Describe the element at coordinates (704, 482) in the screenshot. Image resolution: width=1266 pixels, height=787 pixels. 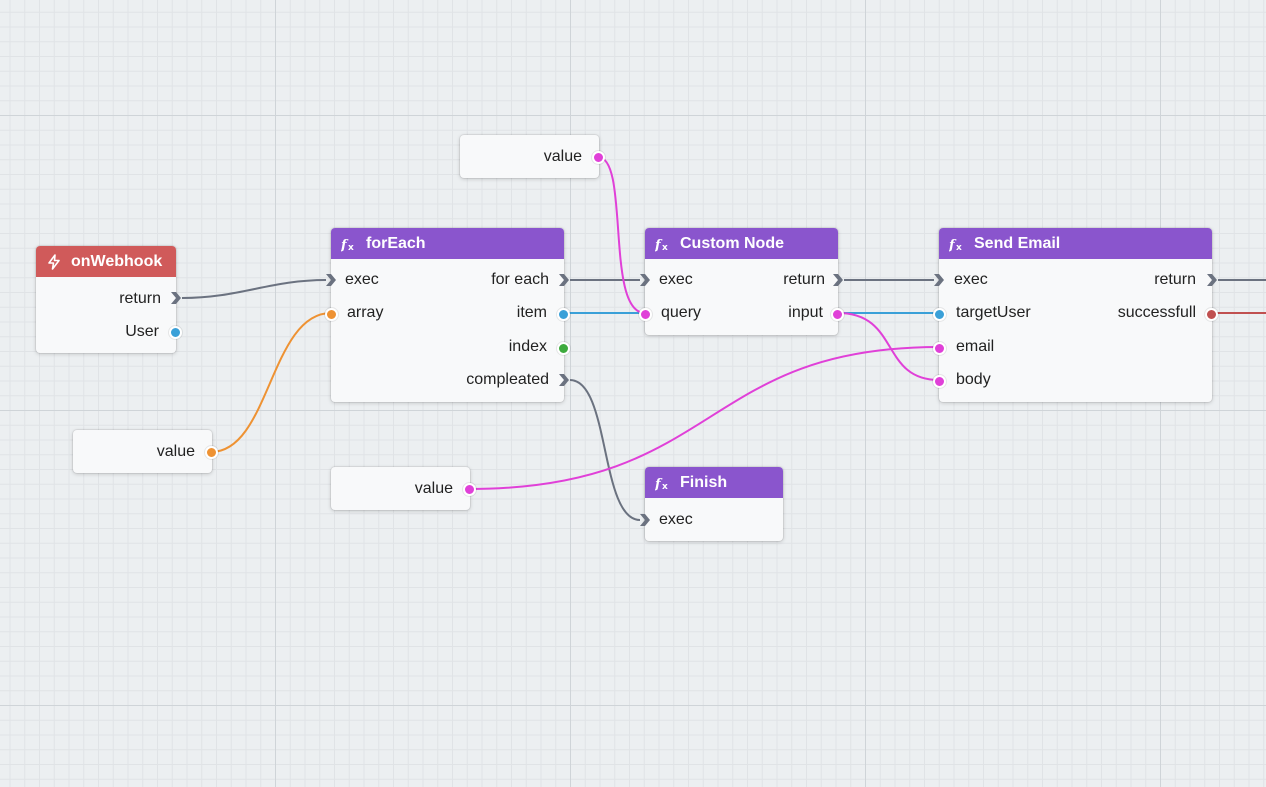
I see `node-title: Finish` at that location.